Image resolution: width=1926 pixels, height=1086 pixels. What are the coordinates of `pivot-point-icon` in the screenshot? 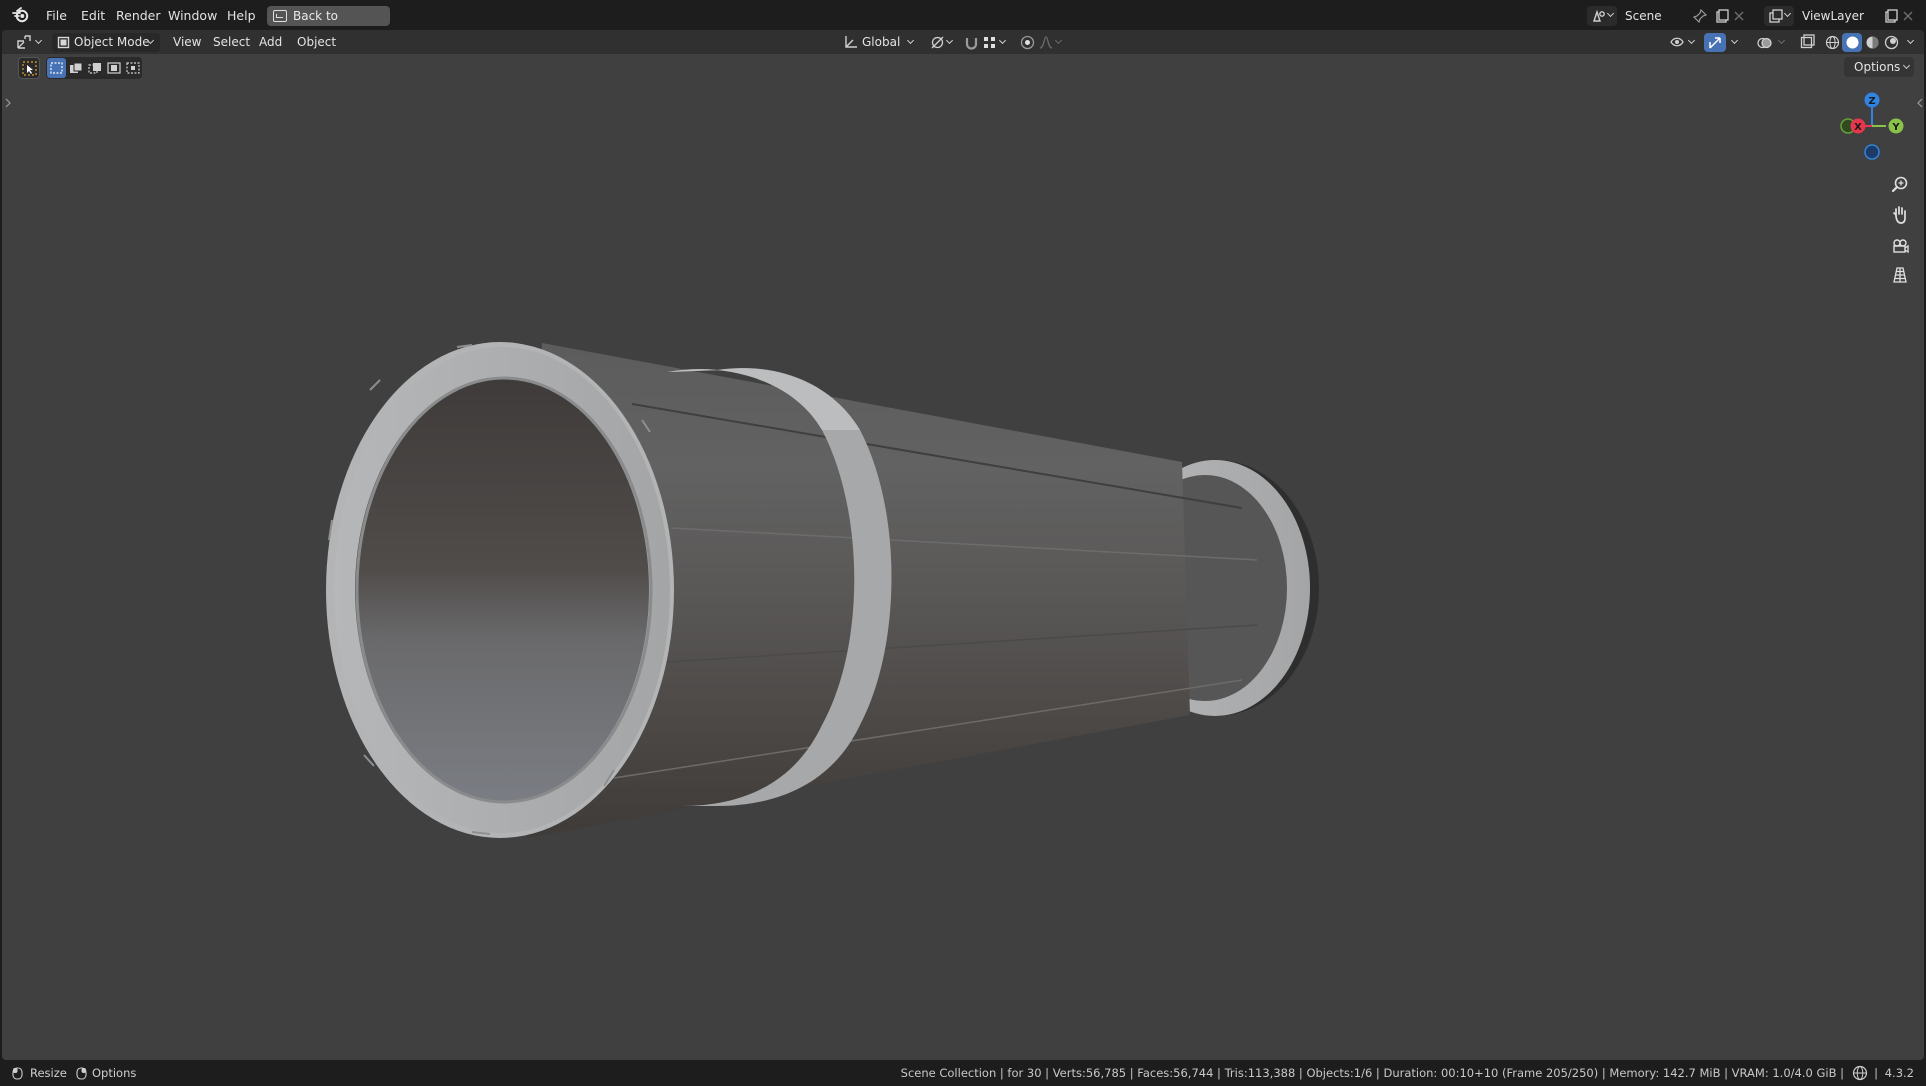 It's located at (937, 42).